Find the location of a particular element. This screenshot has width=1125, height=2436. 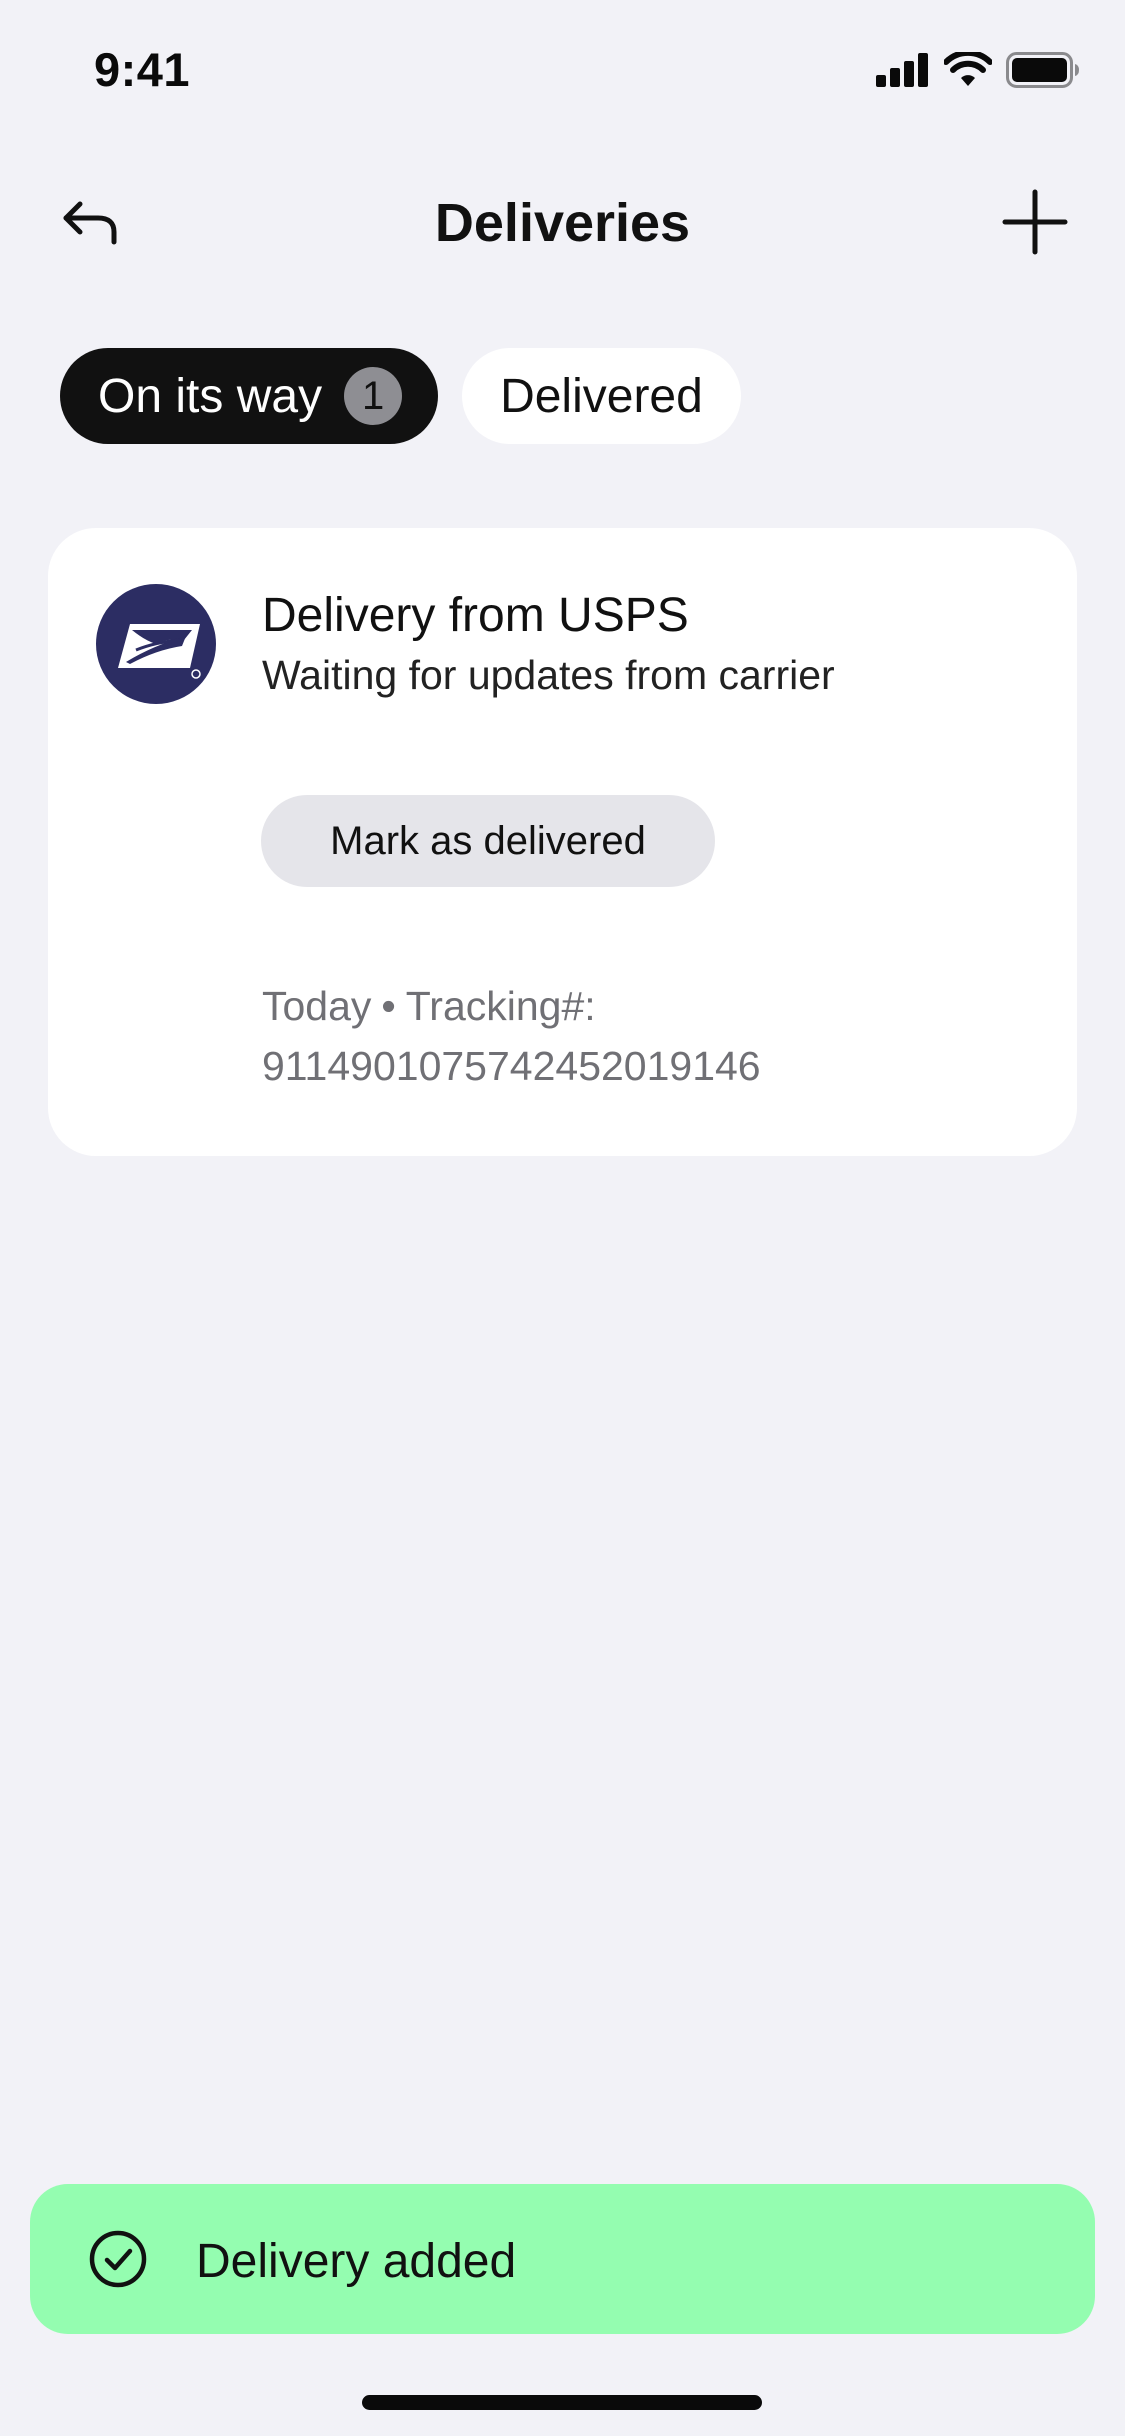

usps-eagle-logo is located at coordinates (159, 651).